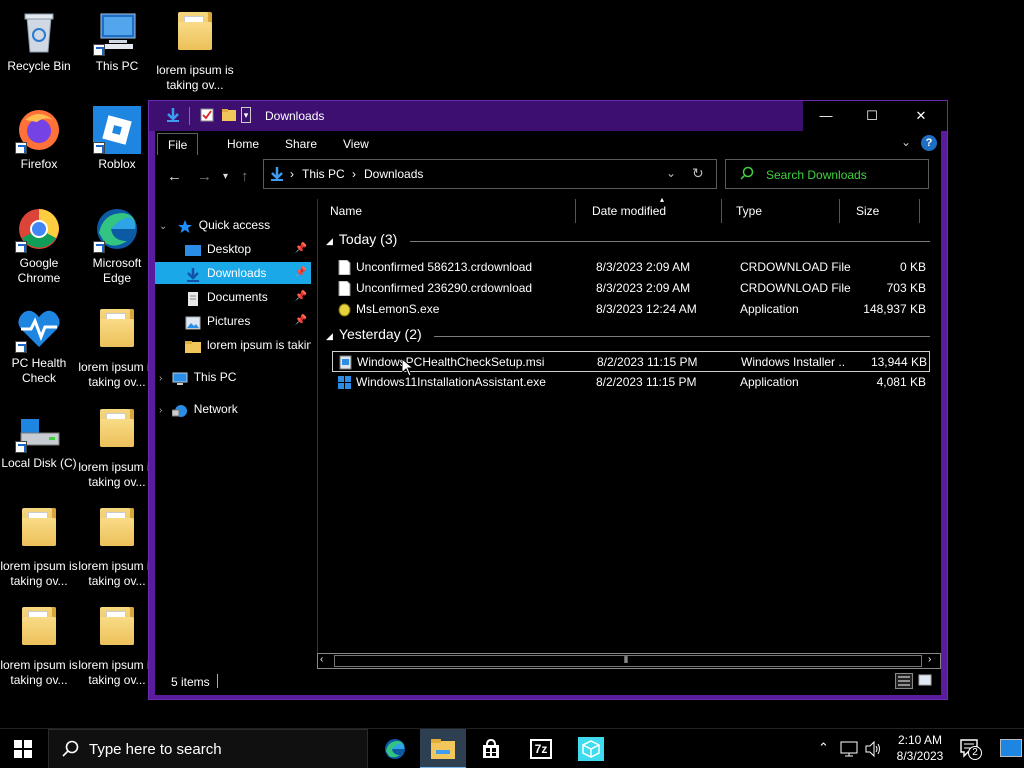  Describe the element at coordinates (654, 211) in the screenshot. I see `column-header-date-modified: Date modified` at that location.